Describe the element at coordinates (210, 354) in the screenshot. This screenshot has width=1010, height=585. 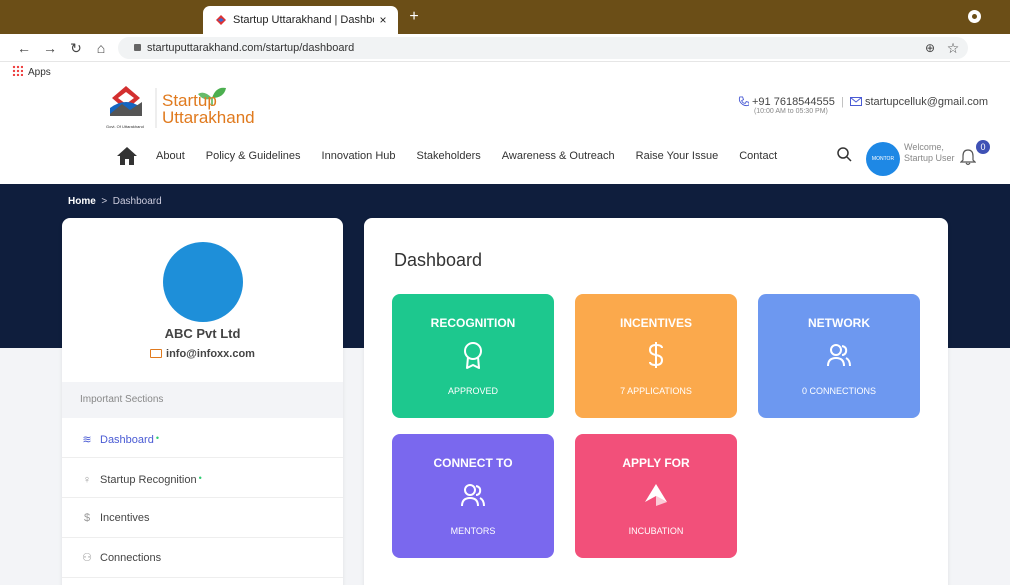
I see `company-email-text: info@infoxx.com` at that location.